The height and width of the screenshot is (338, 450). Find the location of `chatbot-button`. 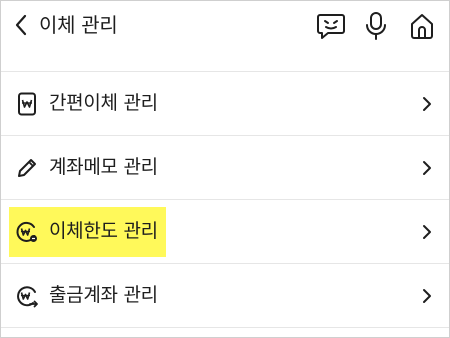

chatbot-button is located at coordinates (331, 26).